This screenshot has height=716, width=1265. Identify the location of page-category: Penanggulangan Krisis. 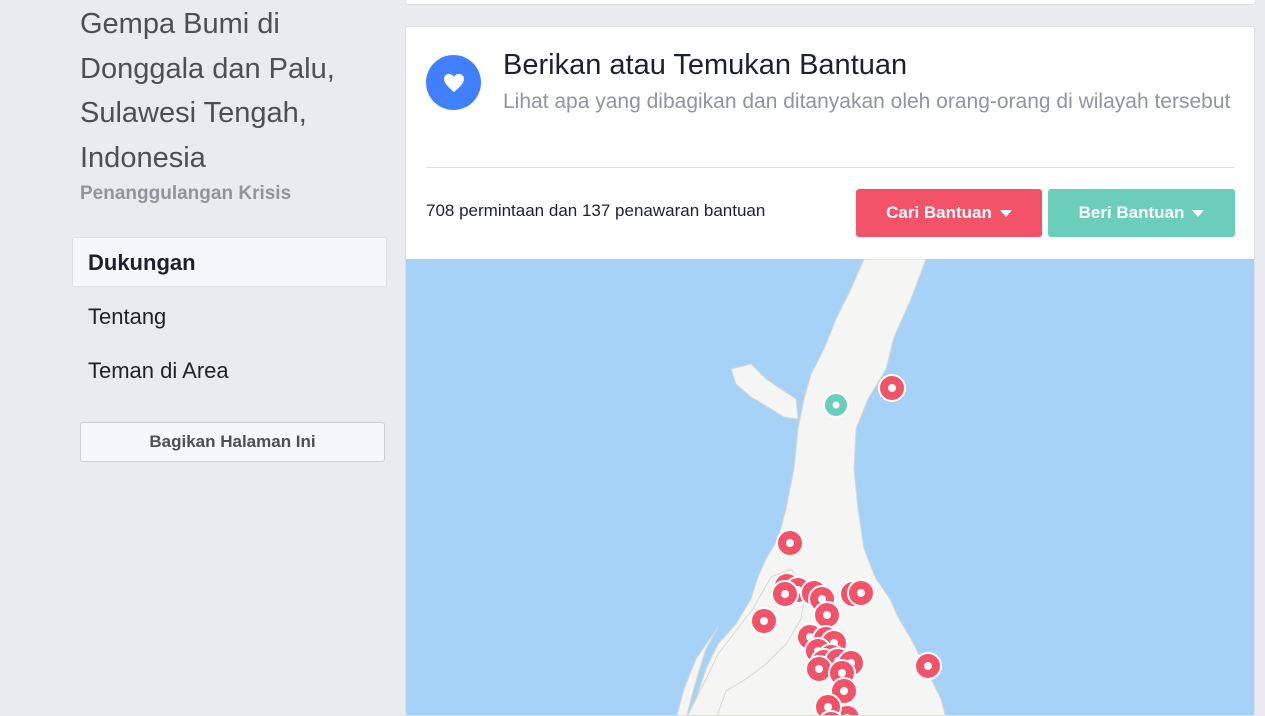
(186, 193).